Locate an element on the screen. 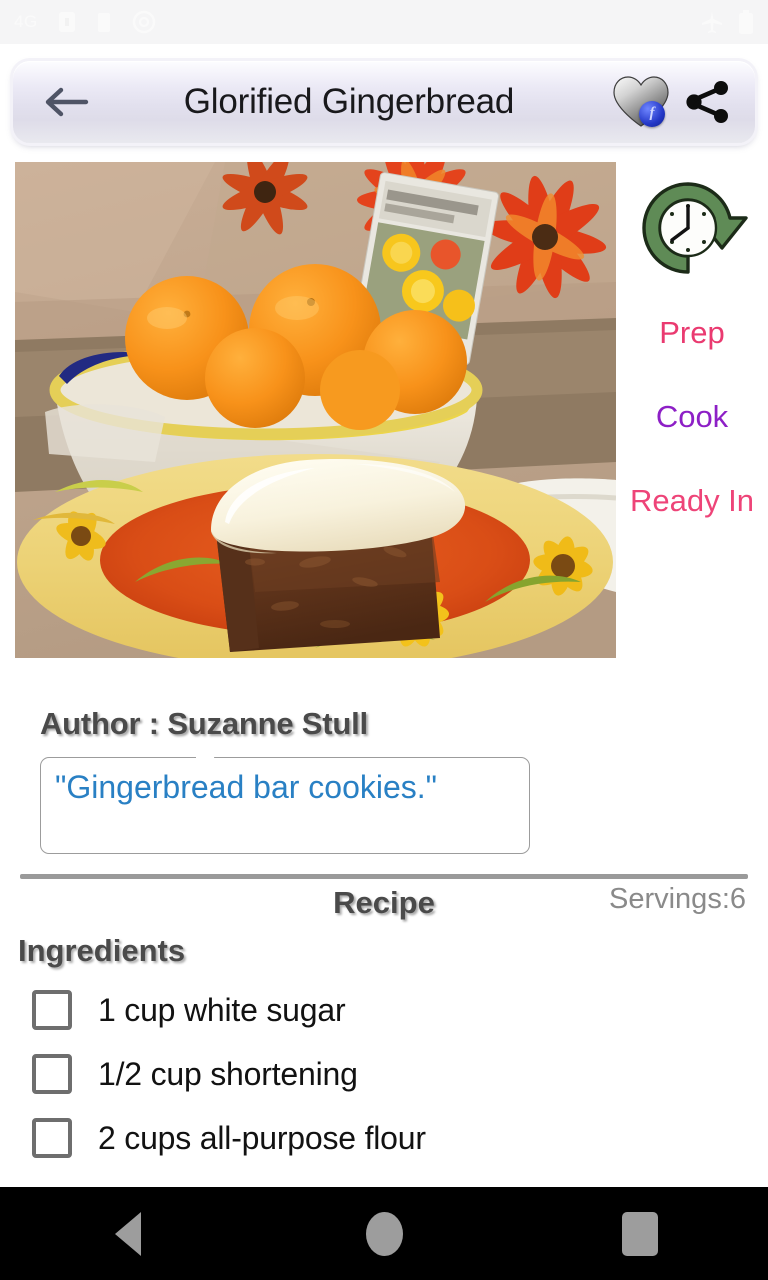 This screenshot has height=1280, width=768. share-button is located at coordinates (708, 102).